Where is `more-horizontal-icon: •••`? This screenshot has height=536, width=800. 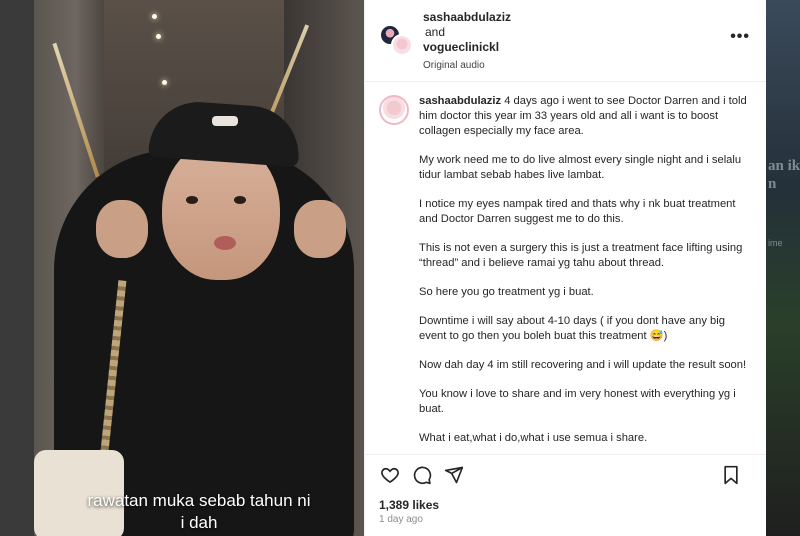
more-horizontal-icon: ••• is located at coordinates (740, 37).